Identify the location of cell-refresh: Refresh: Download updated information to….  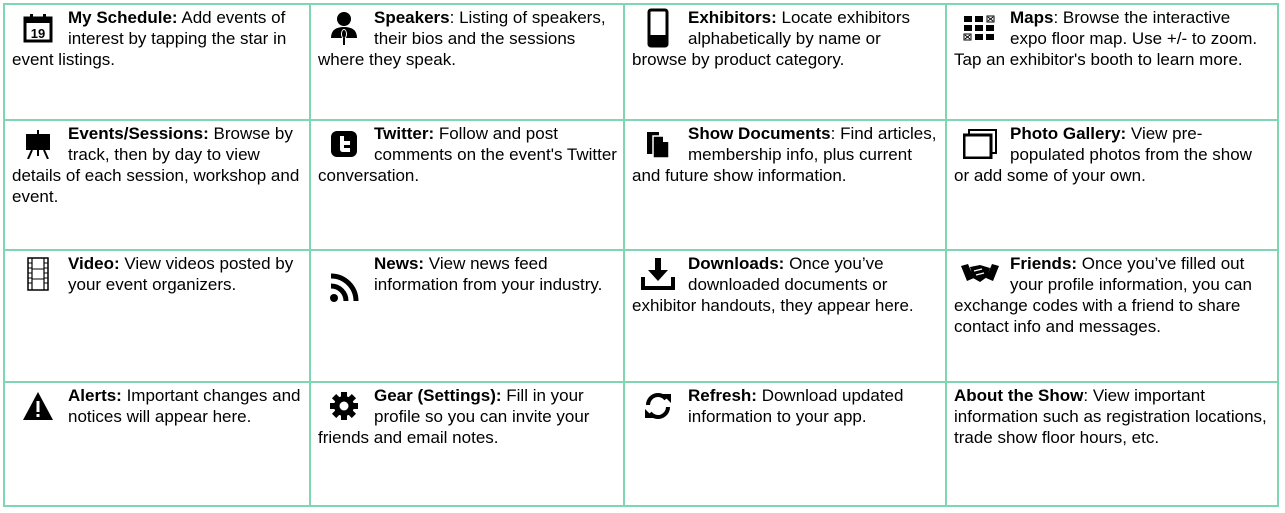
(786, 444).